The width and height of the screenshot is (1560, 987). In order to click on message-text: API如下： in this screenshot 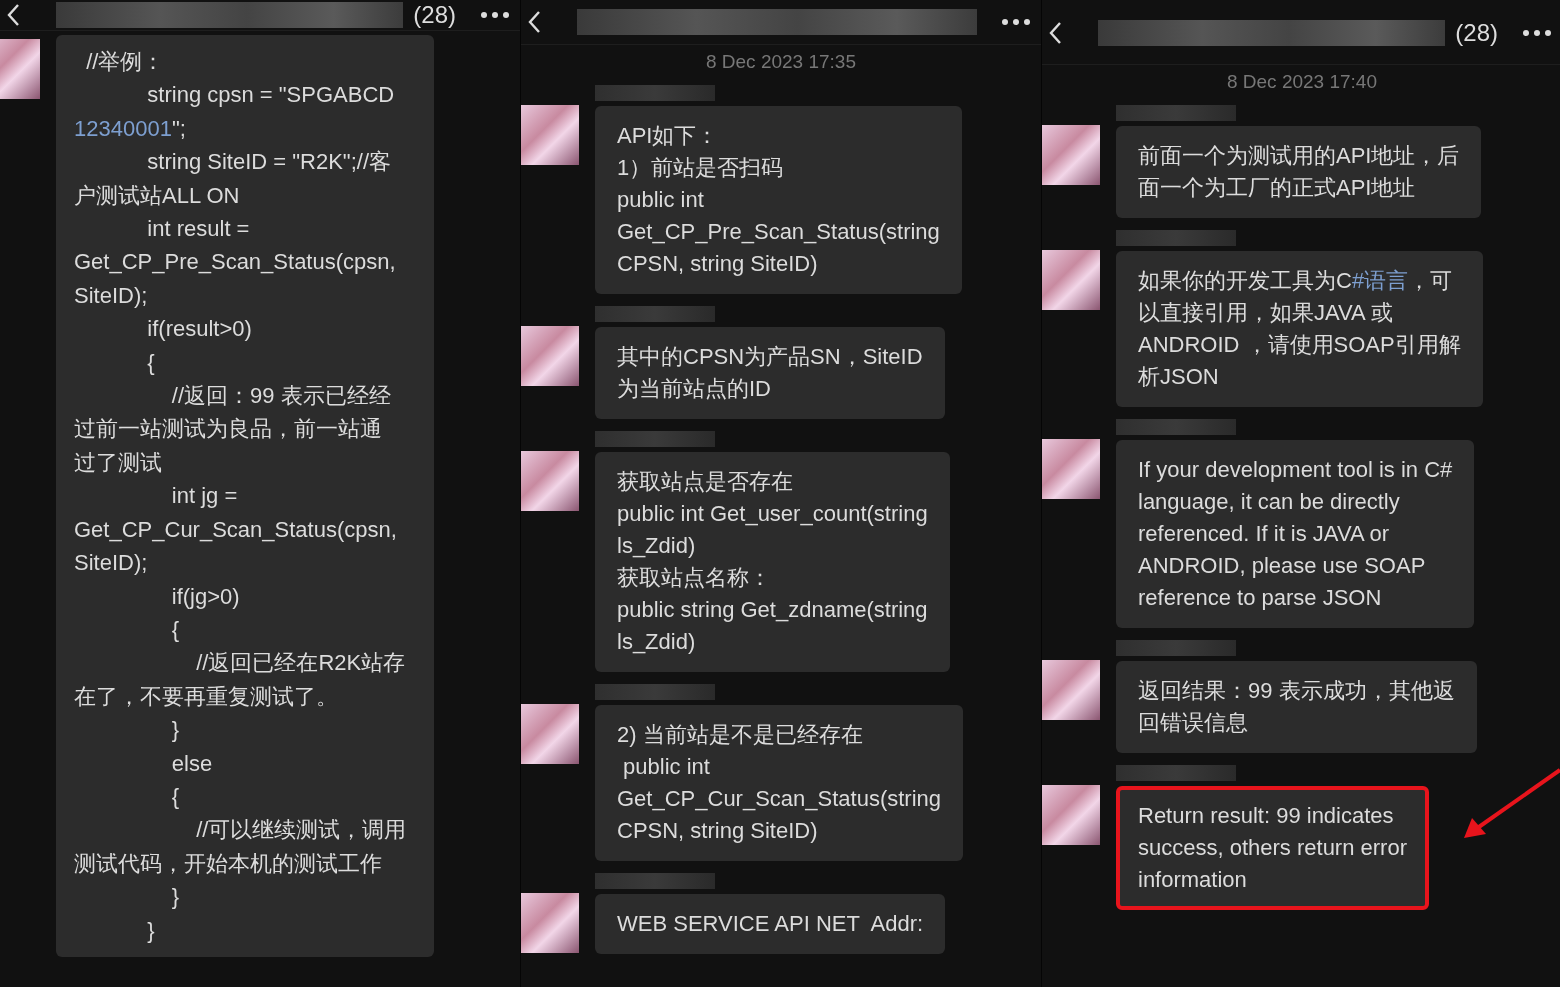, I will do `click(668, 136)`.